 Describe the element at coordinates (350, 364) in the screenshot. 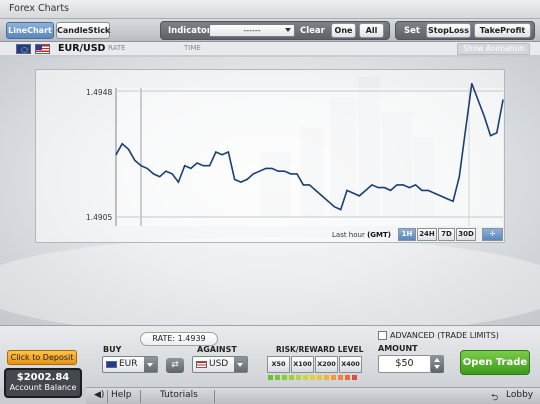

I see `risk-x400-button: X400` at that location.